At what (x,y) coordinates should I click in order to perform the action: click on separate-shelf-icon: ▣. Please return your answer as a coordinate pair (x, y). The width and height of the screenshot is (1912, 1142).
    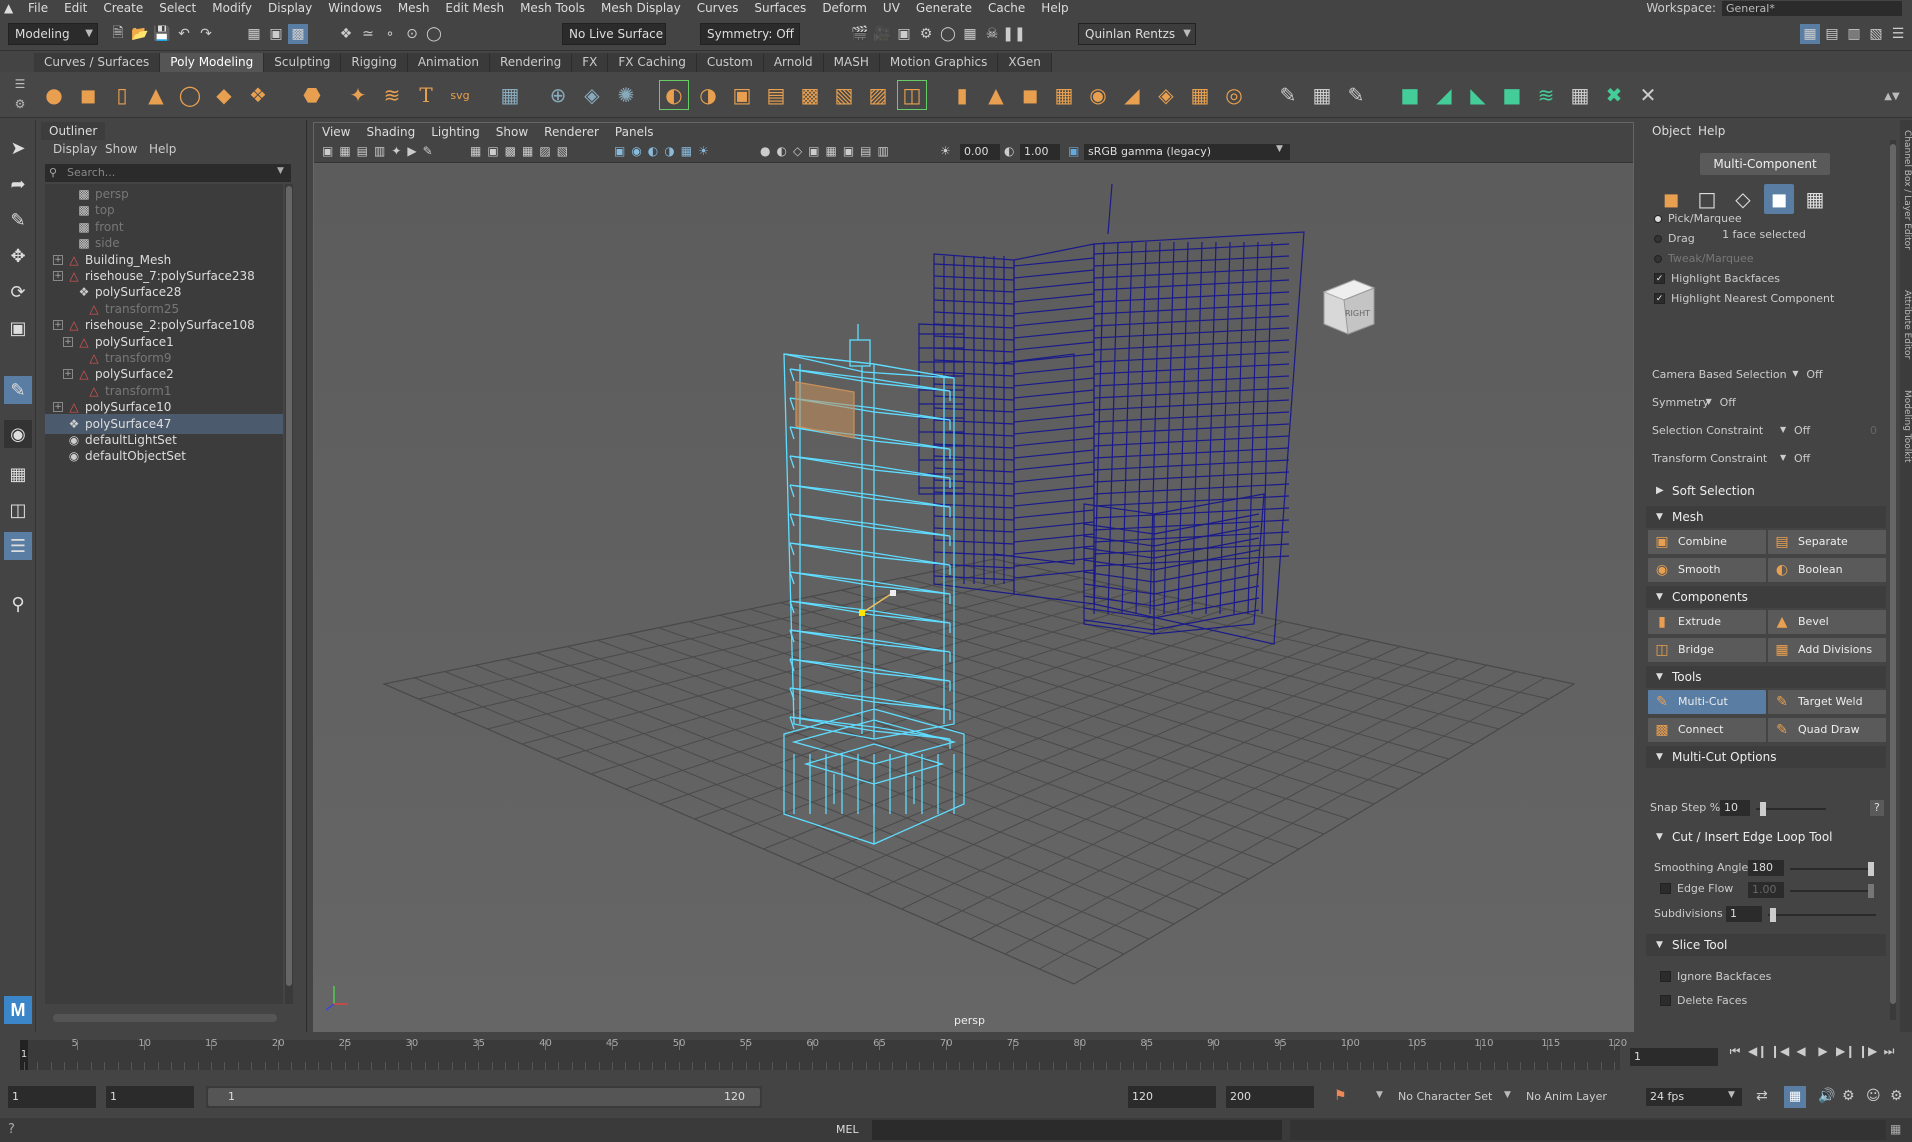
    Looking at the image, I should click on (742, 95).